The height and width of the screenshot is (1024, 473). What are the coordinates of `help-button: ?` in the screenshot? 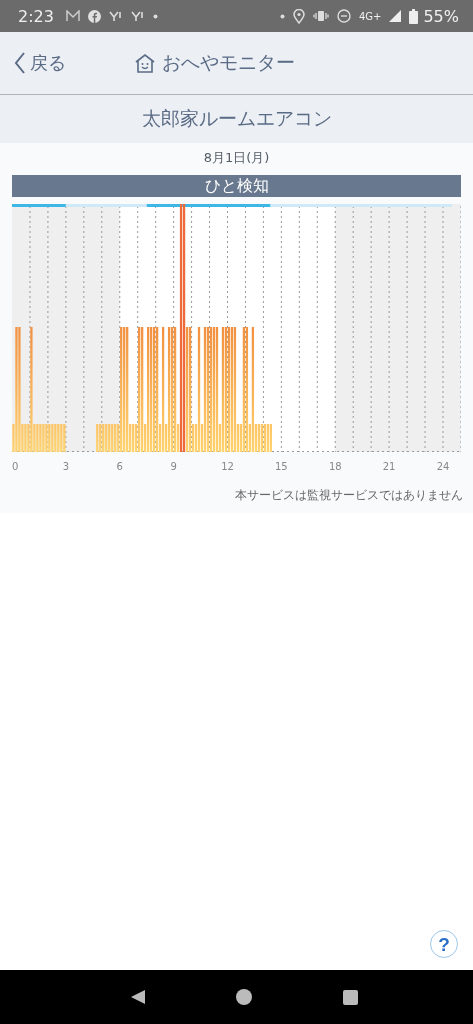 It's located at (444, 944).